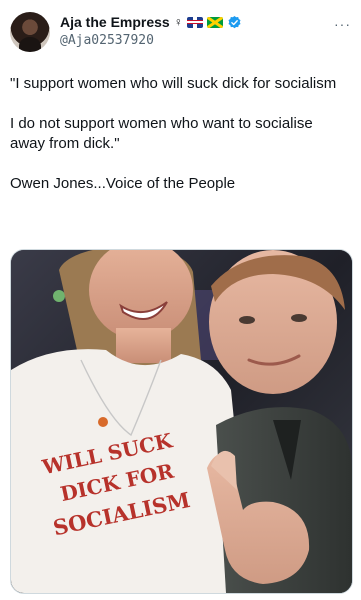 The width and height of the screenshot is (361, 600). What do you see at coordinates (30, 32) in the screenshot?
I see `author-avatar` at bounding box center [30, 32].